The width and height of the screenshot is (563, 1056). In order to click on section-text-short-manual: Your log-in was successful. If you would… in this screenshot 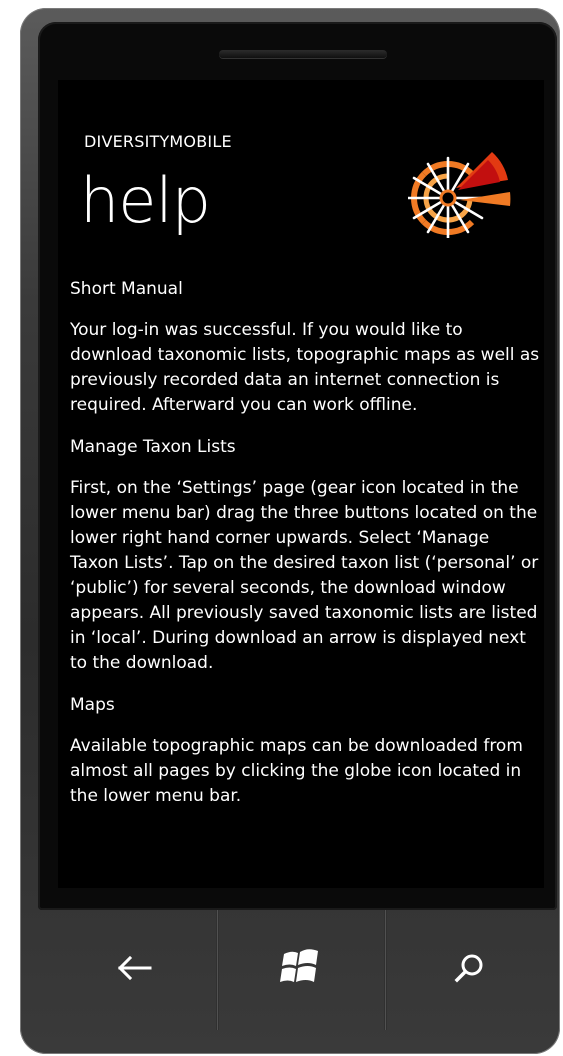, I will do `click(305, 367)`.